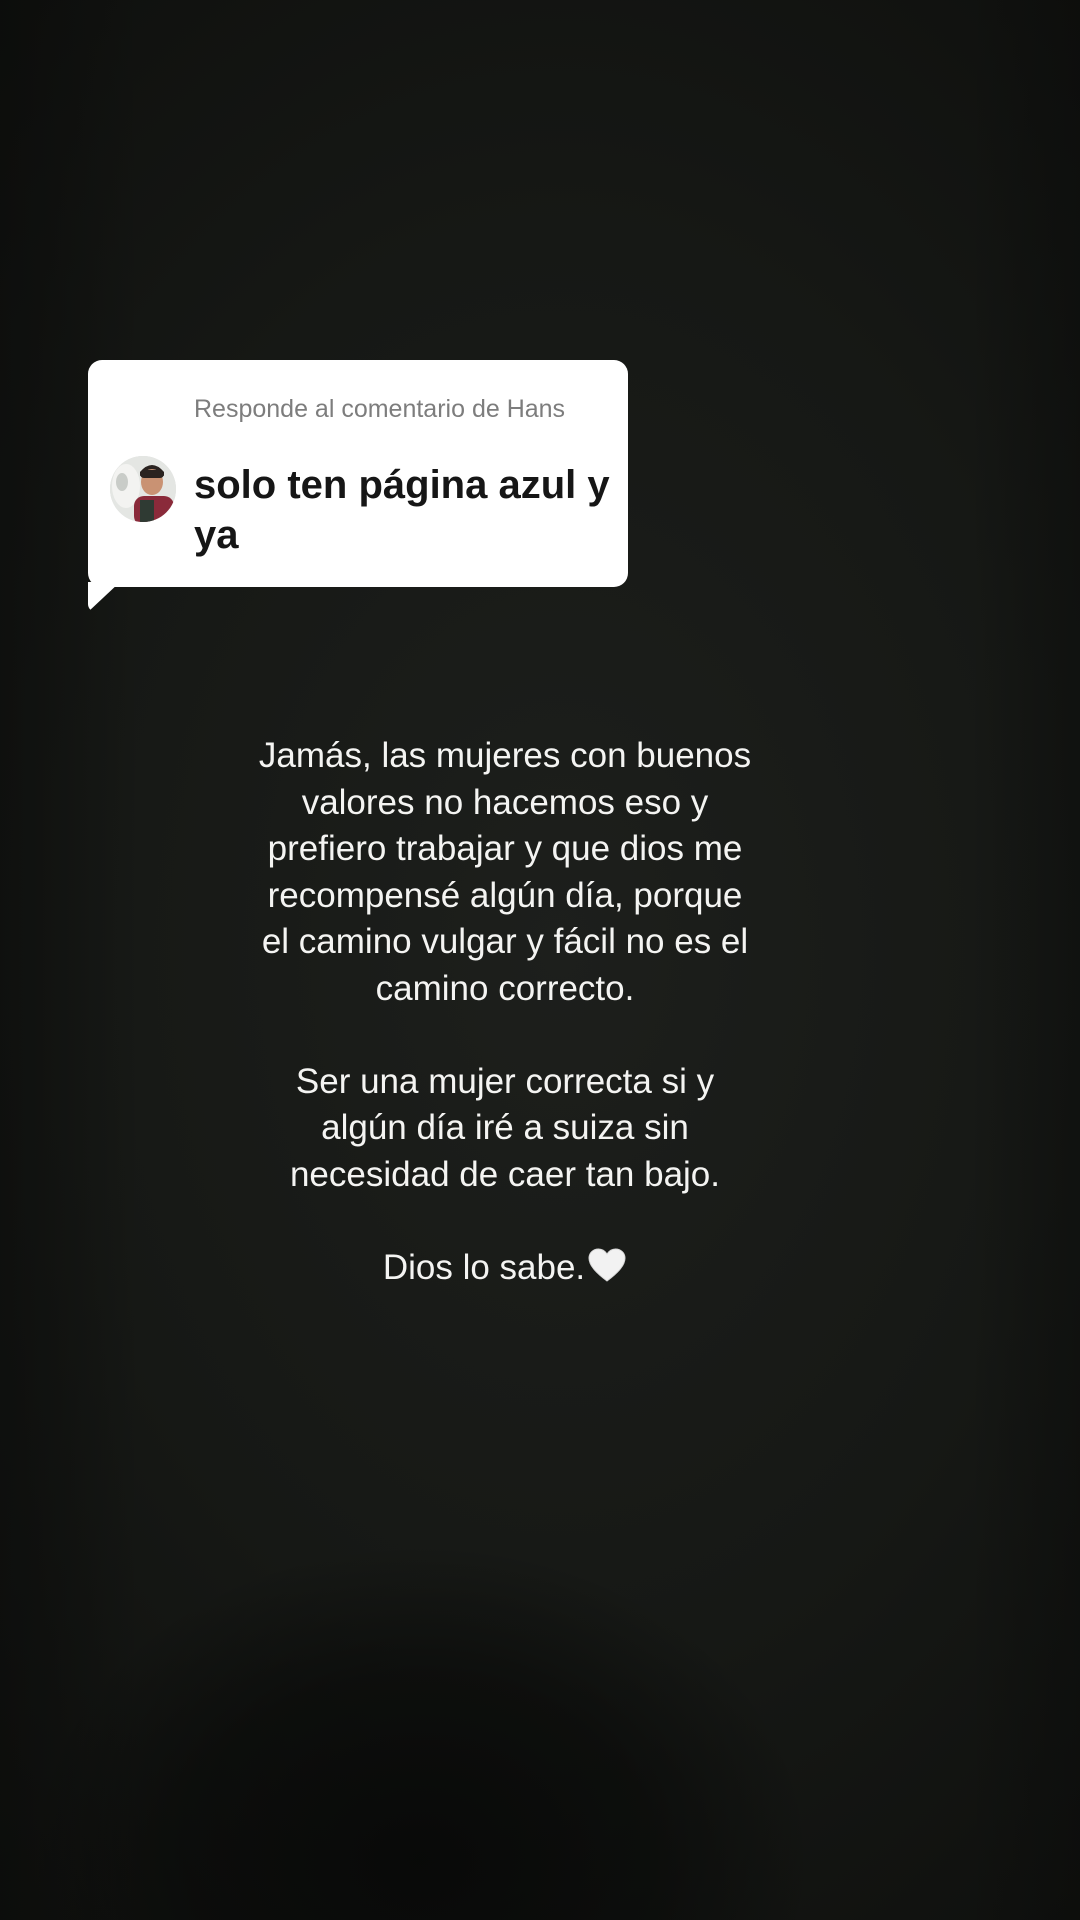  What do you see at coordinates (484, 1267) in the screenshot?
I see `caption-closing-text: Dios lo sabe.` at bounding box center [484, 1267].